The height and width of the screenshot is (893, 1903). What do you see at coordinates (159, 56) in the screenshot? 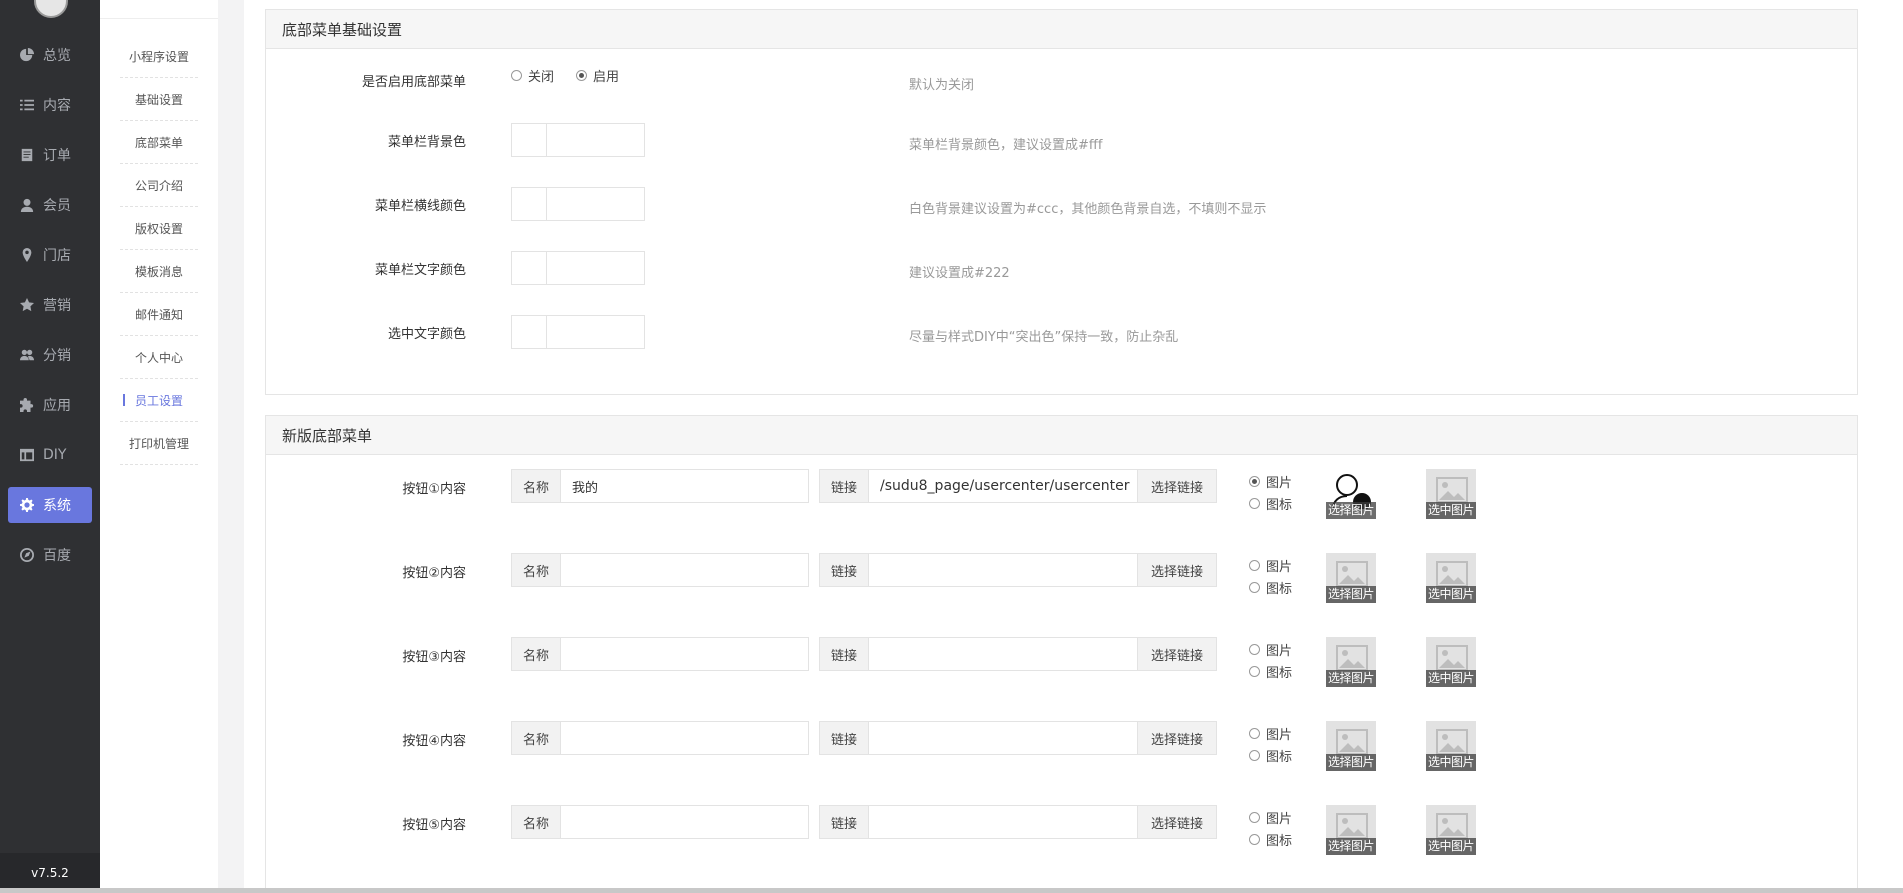
I see `submenu-item-miniprogram: 小程序设置` at bounding box center [159, 56].